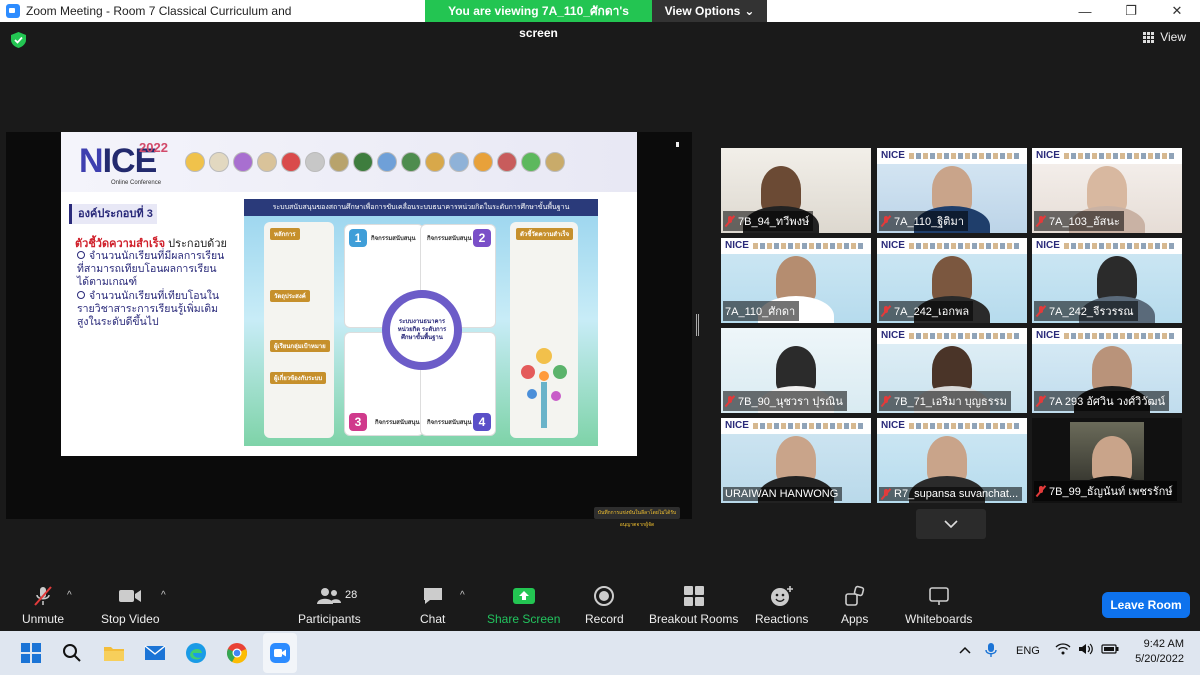 The image size is (1200, 675). What do you see at coordinates (781, 596) in the screenshot?
I see `reactions-smiley-icon` at bounding box center [781, 596].